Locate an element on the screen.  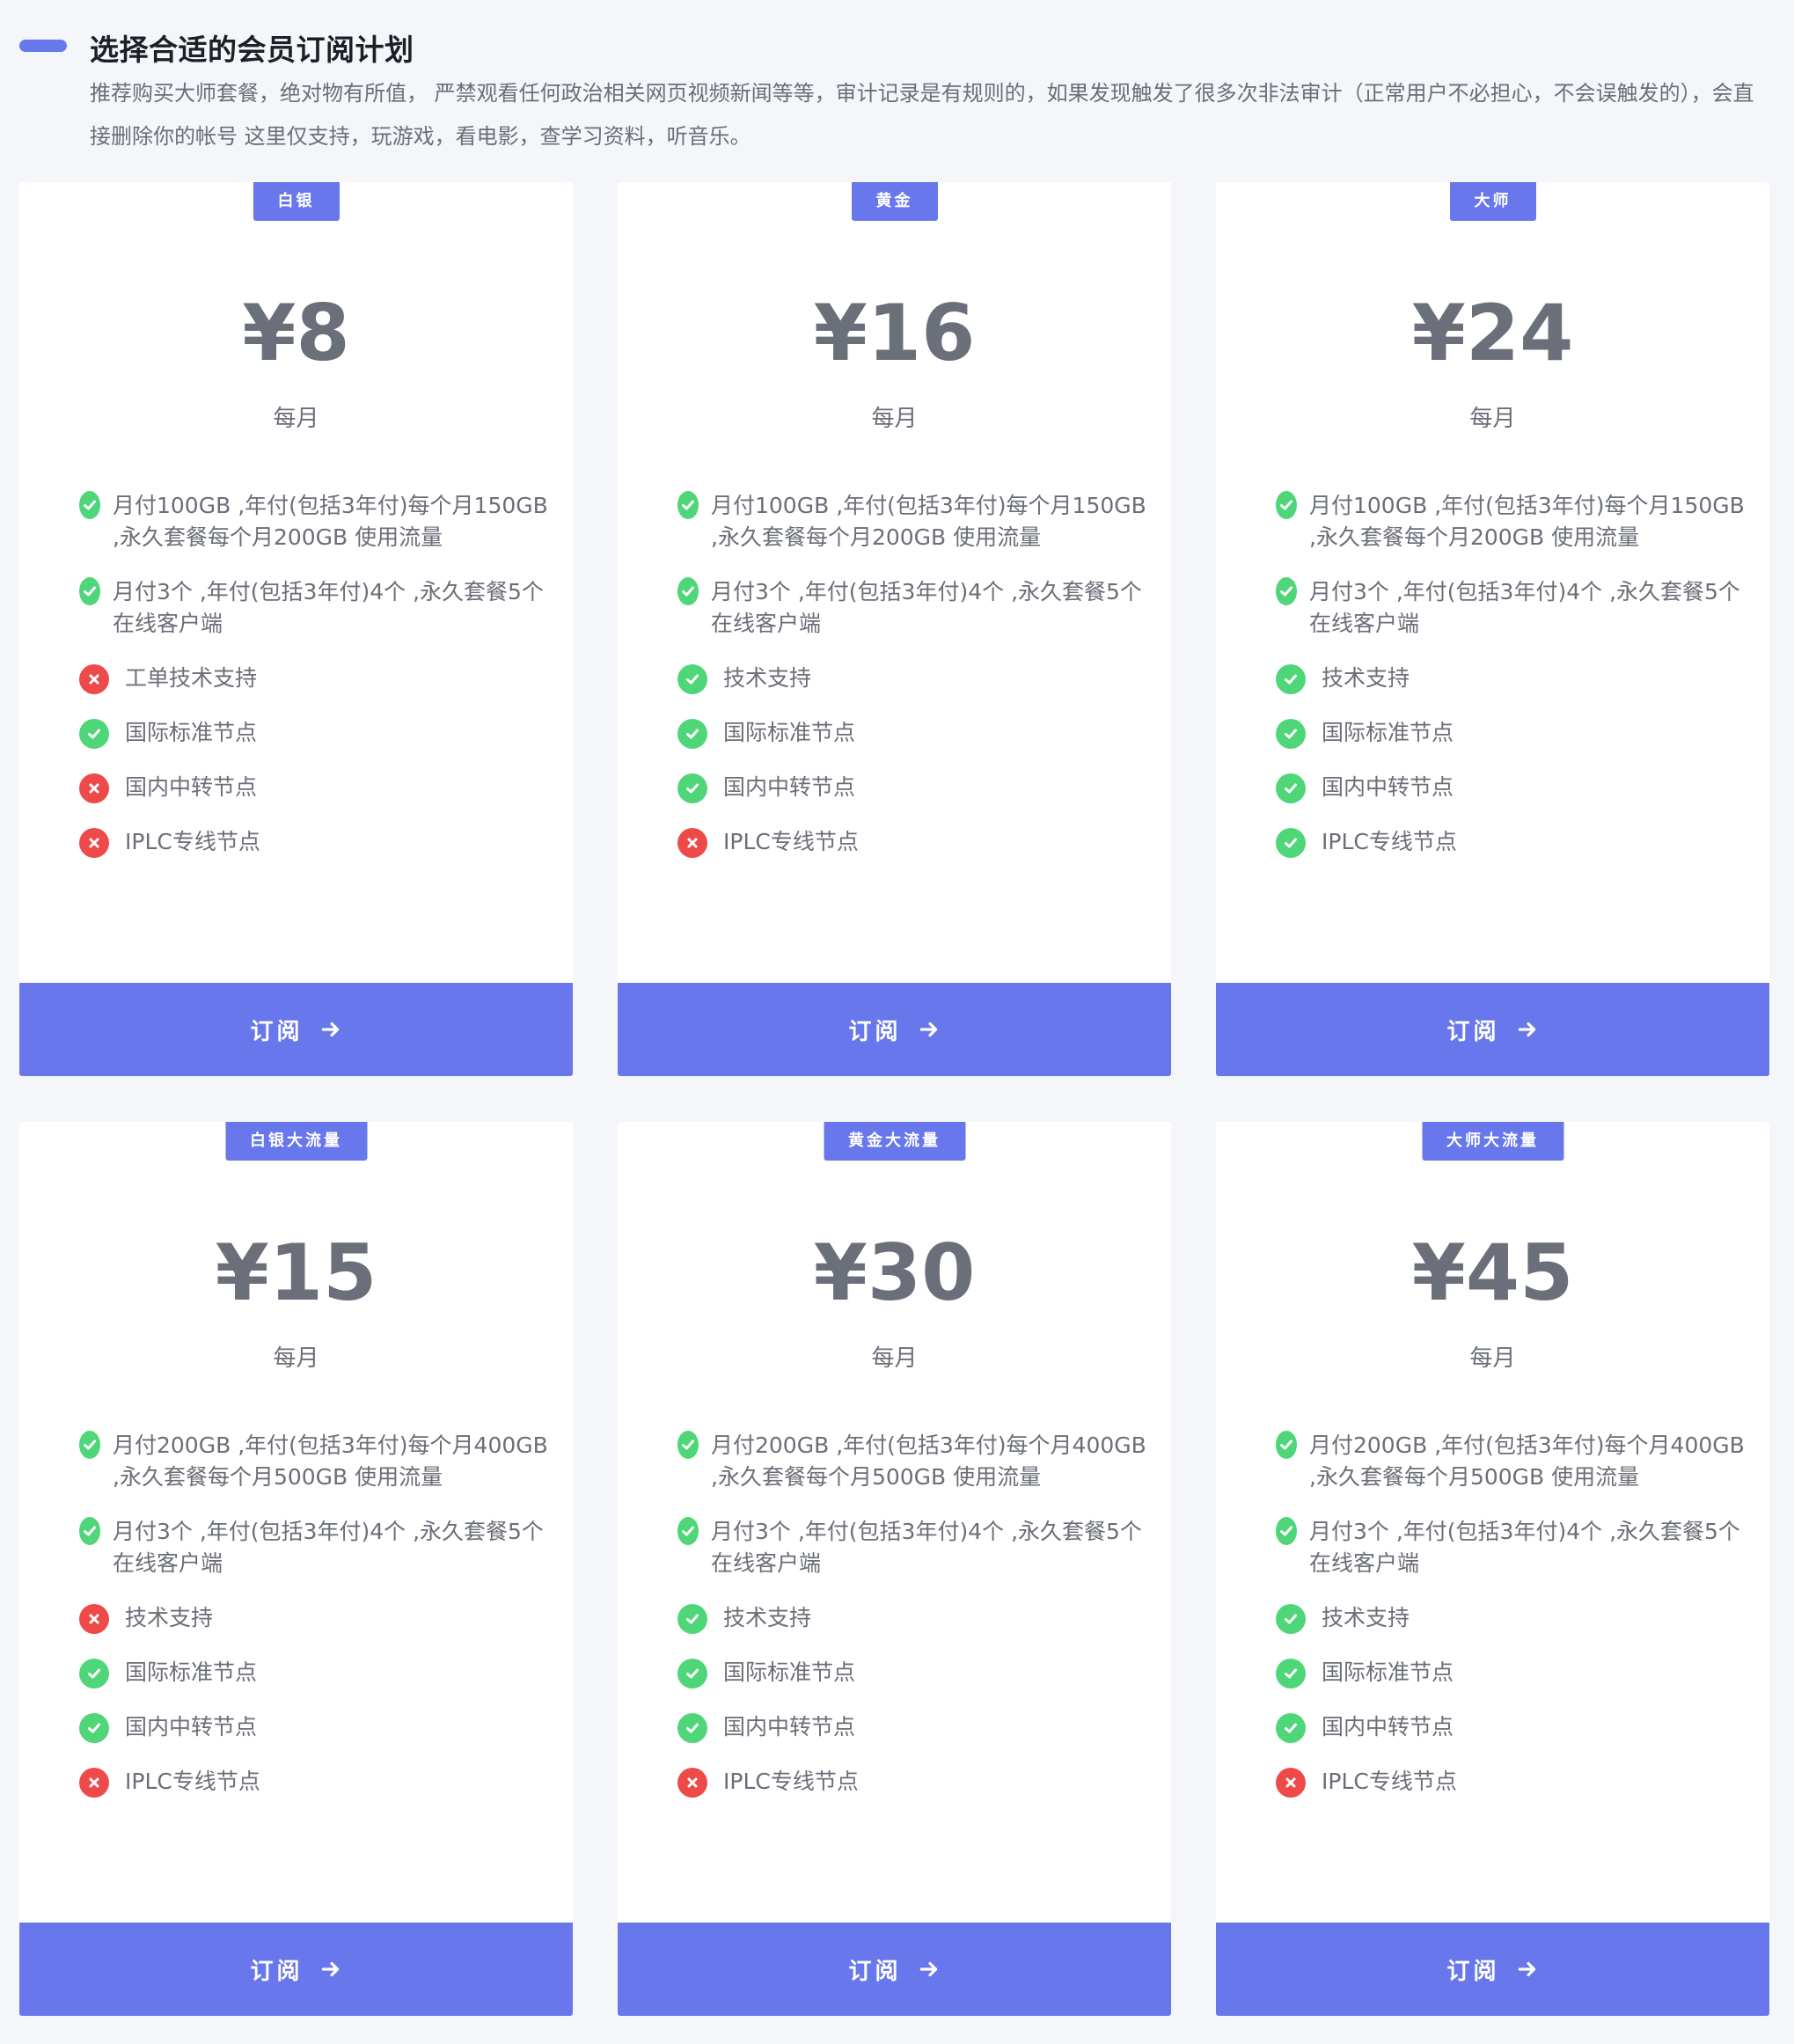
plan-badge: 黄金大流量 is located at coordinates (894, 1141).